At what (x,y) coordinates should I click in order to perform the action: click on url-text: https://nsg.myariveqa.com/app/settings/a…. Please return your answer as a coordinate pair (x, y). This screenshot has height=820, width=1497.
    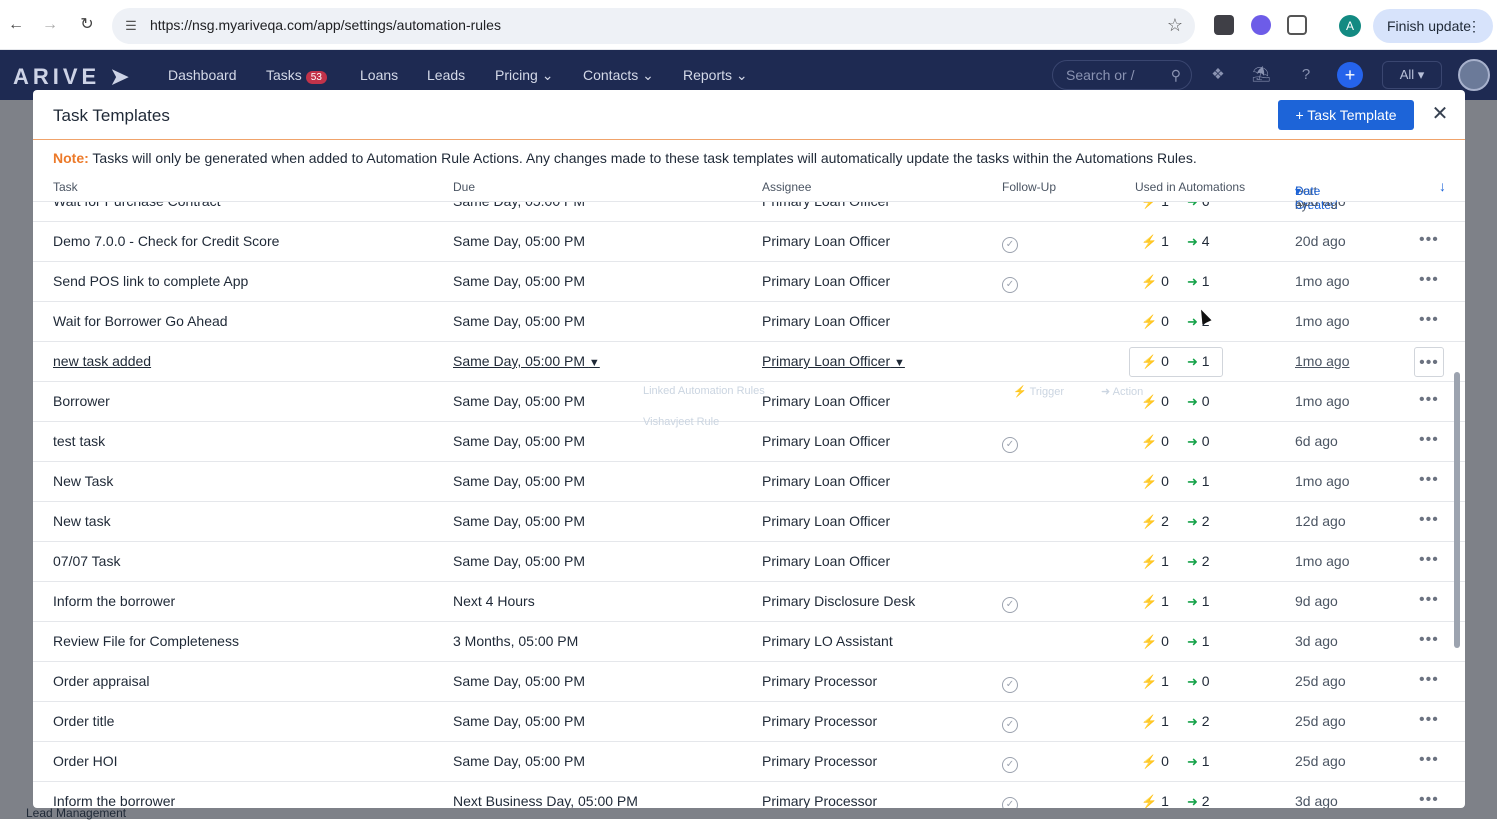
    Looking at the image, I should click on (325, 25).